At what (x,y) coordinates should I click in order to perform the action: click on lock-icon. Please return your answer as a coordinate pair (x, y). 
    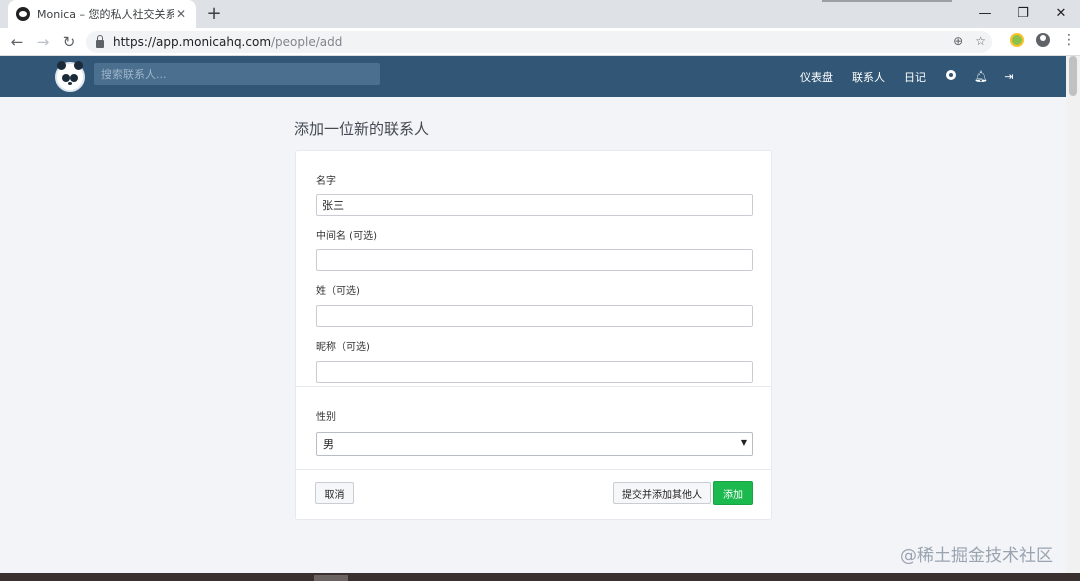
    Looking at the image, I should click on (100, 41).